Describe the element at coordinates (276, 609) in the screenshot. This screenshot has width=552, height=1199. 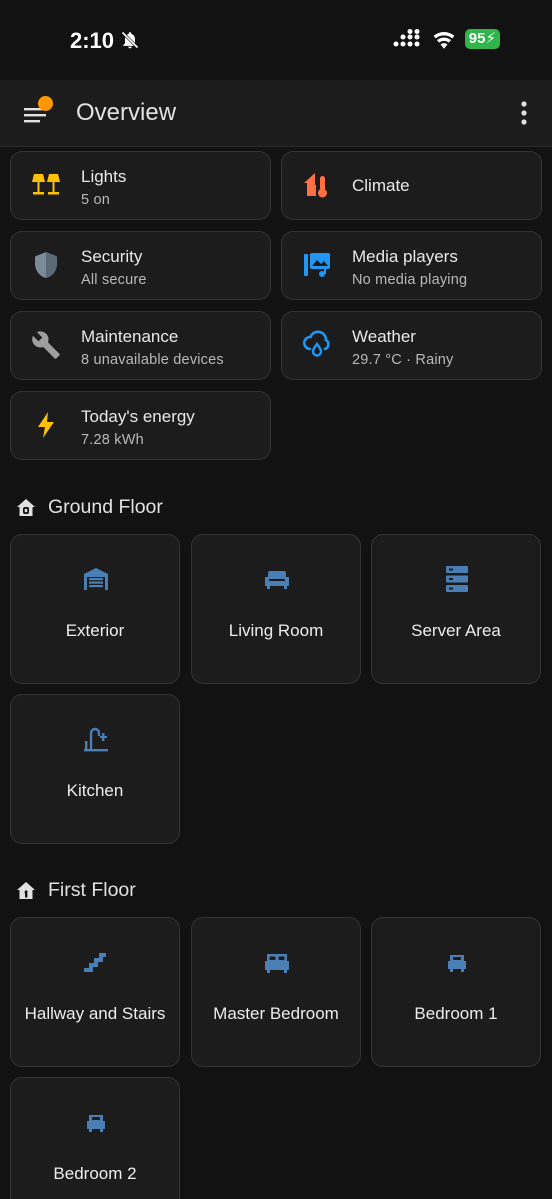
I see `area-card-living-room: Living Room` at that location.